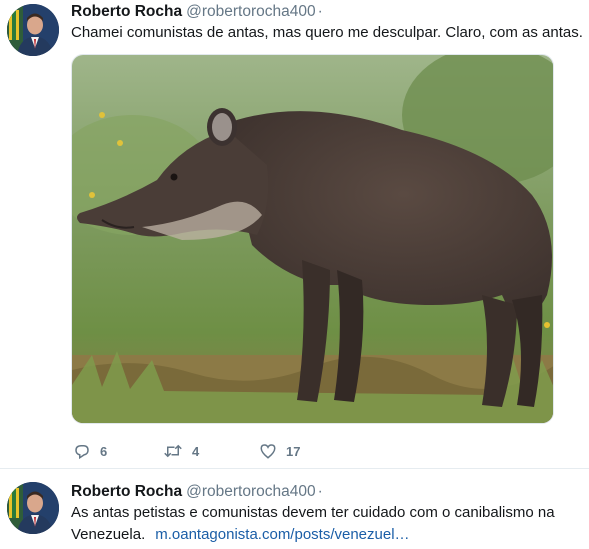 The image size is (589, 549). I want to click on retweet-count: 4, so click(196, 451).